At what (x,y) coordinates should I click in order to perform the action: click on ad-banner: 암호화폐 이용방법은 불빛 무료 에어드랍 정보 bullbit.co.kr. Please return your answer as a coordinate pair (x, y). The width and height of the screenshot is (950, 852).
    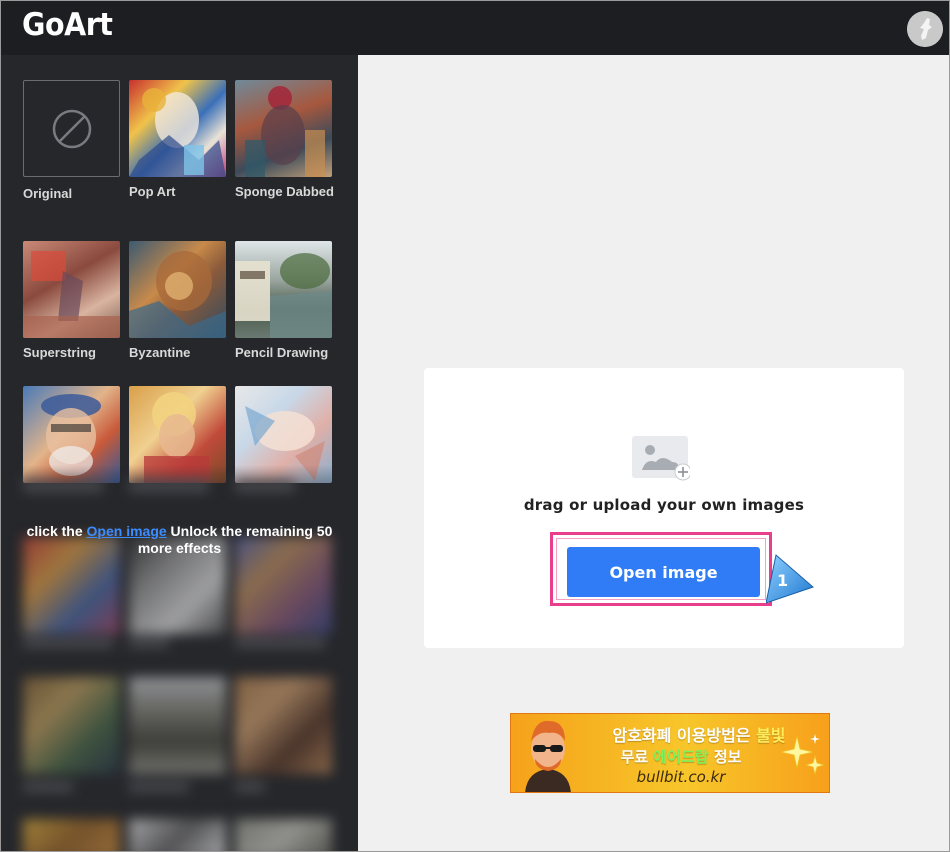
    Looking at the image, I should click on (670, 753).